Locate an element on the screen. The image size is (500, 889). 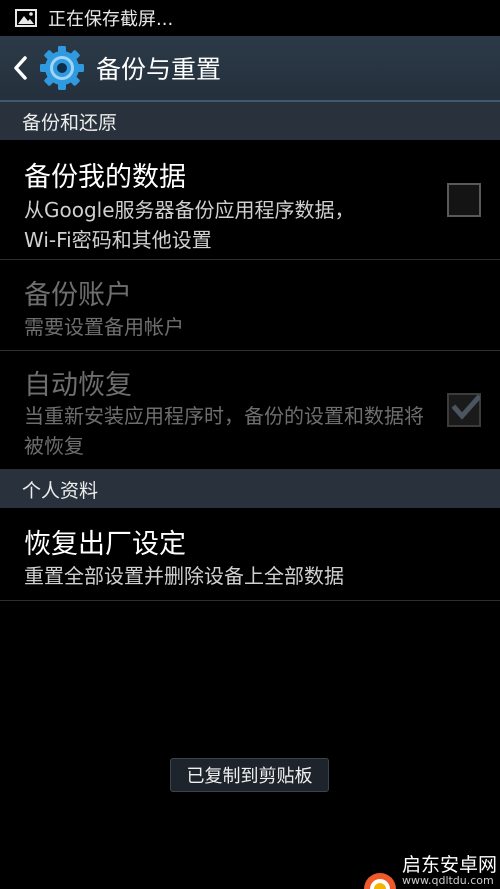
action-bar: 备份与重置 is located at coordinates (250, 69).